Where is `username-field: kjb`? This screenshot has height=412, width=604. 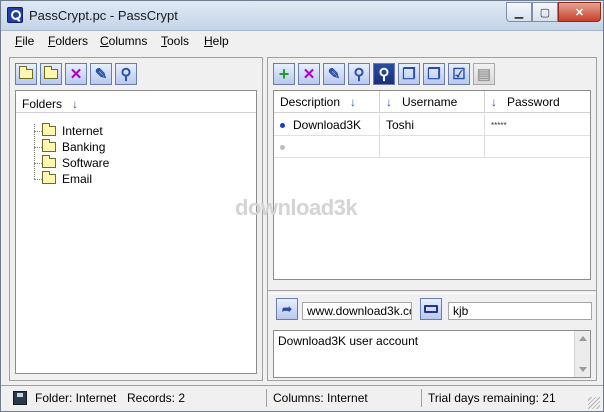 username-field: kjb is located at coordinates (520, 311).